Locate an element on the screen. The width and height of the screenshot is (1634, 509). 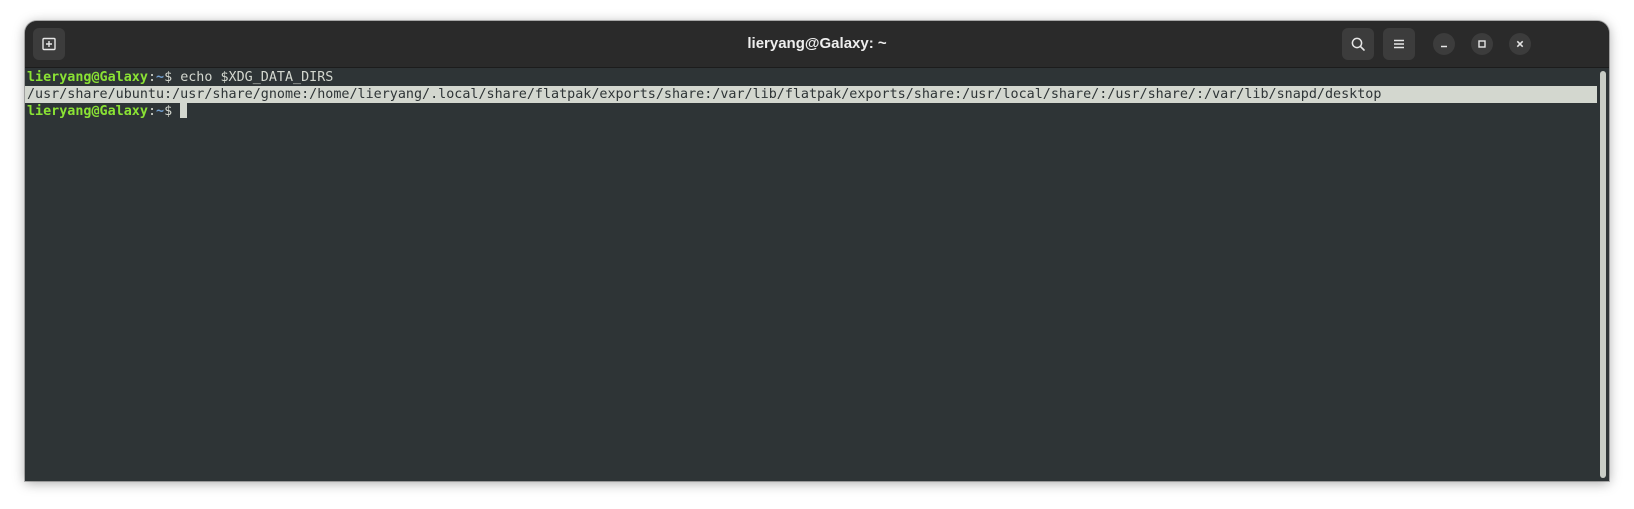
titlebar: lieryang@Galaxy: ~ is located at coordinates (817, 44).